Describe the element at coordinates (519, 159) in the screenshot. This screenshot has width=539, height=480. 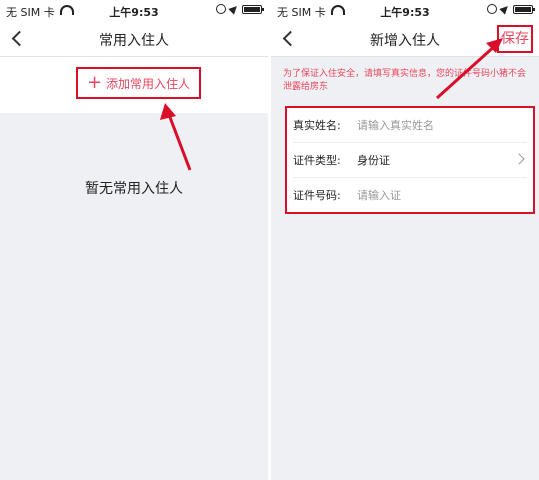
I see `chevron-right-icon` at that location.